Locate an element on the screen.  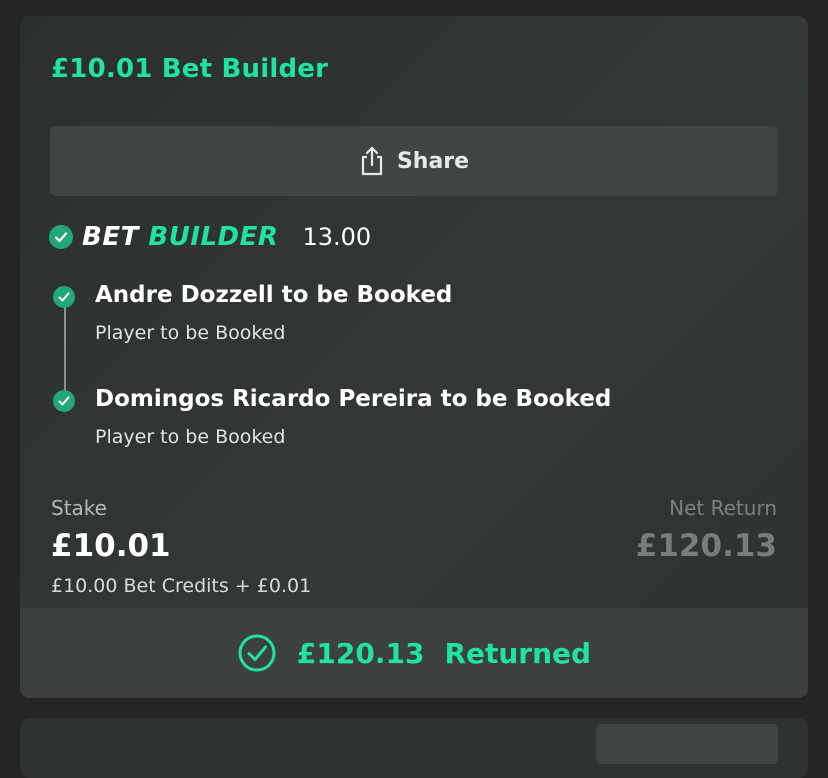
bet-title: £10.01 Bet Builder is located at coordinates (190, 69).